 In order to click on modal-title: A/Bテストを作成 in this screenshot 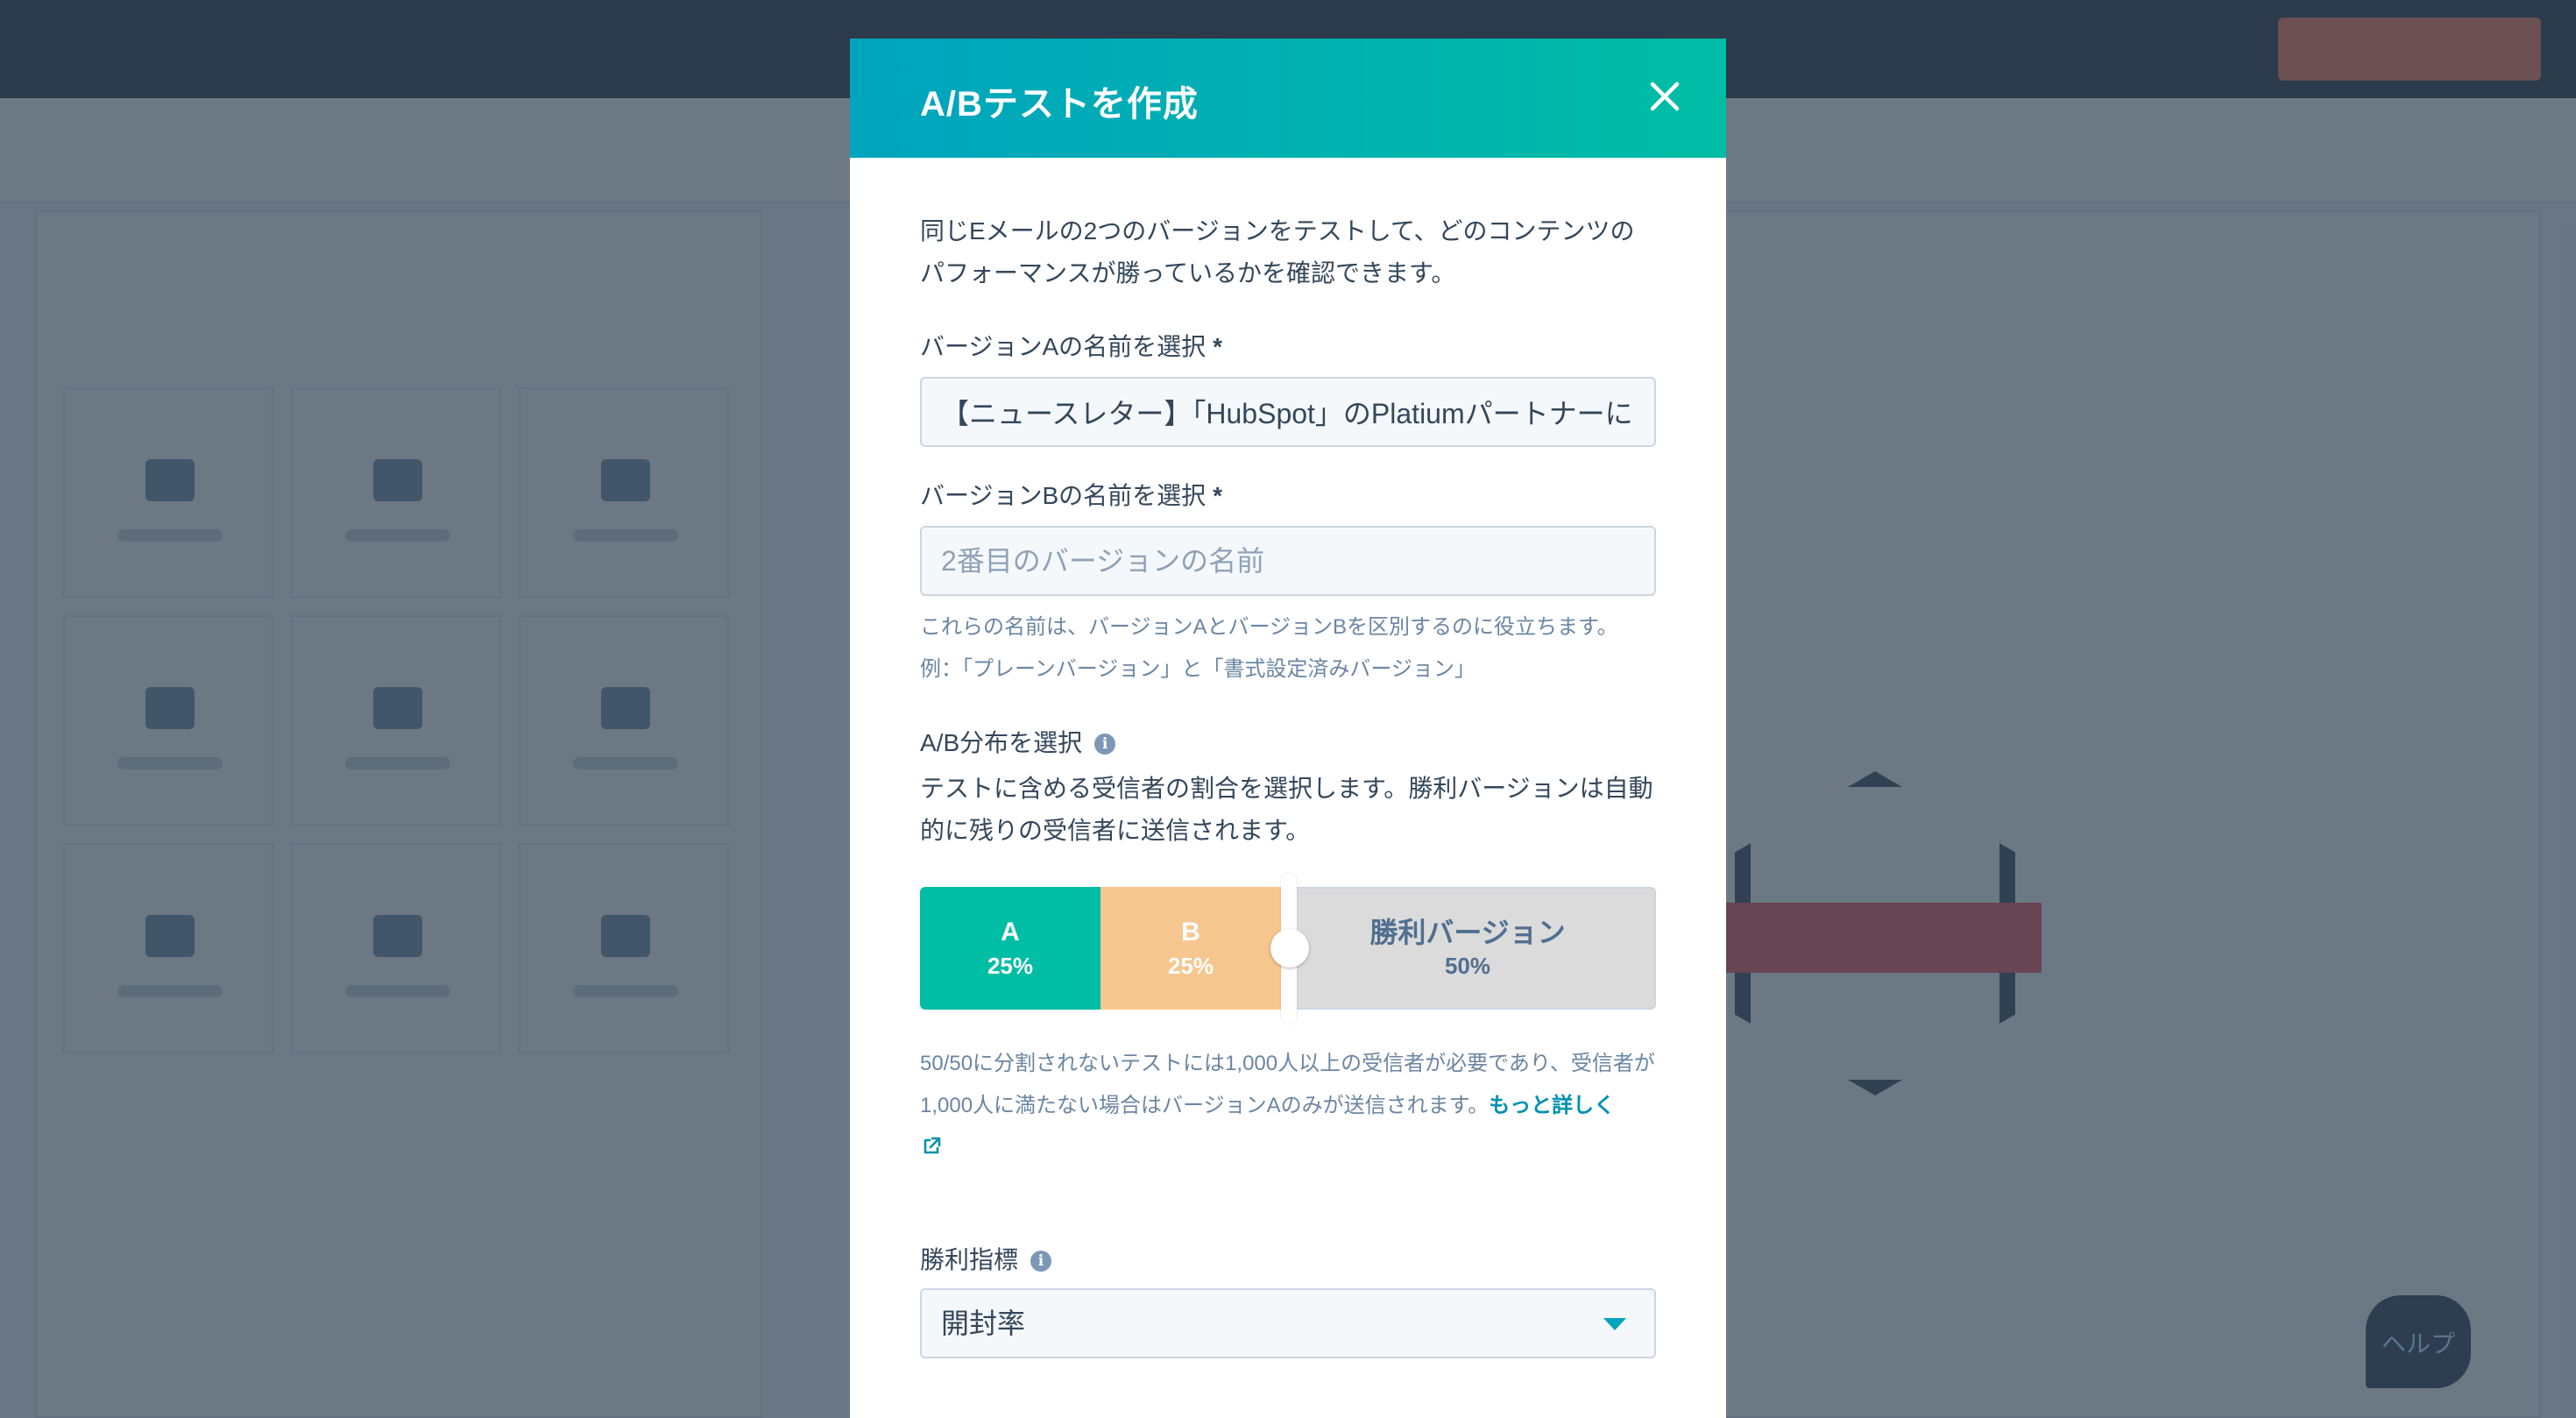, I will do `click(1059, 104)`.